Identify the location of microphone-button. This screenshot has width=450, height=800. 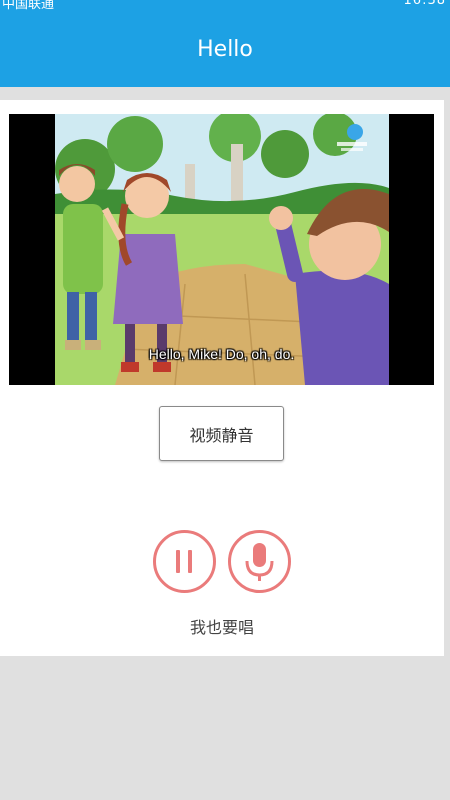
(259, 561).